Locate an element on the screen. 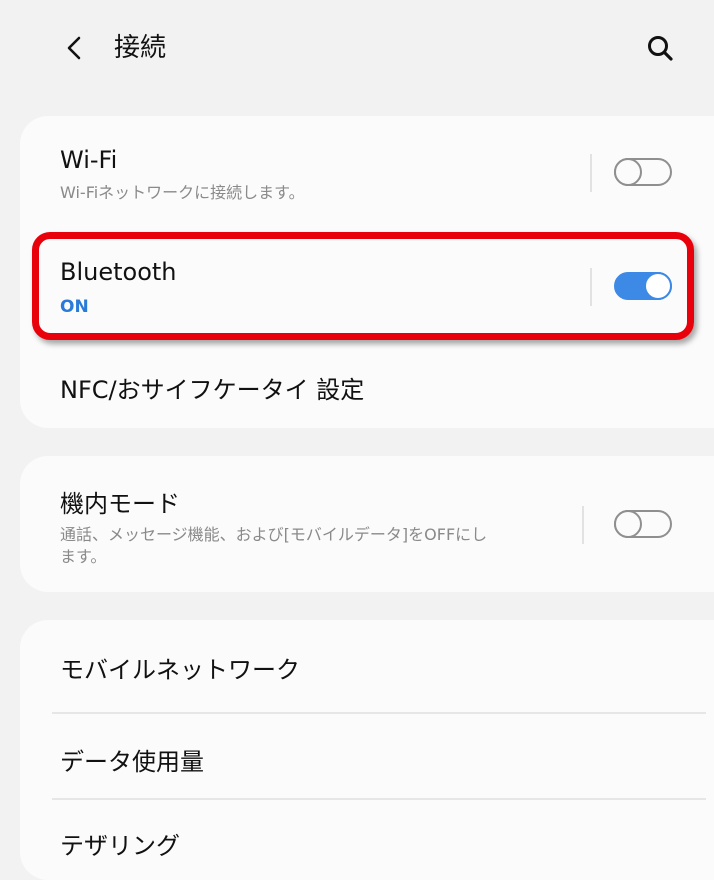 The width and height of the screenshot is (714, 880). page-title: 接続 is located at coordinates (140, 48).